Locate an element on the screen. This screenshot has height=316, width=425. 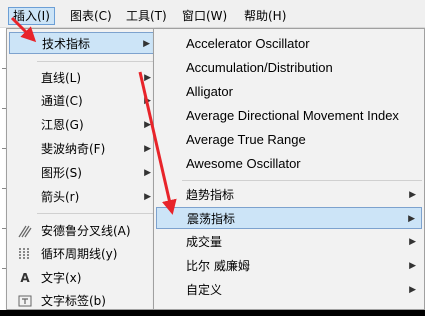
text-label-icon is located at coordinates (25, 303).